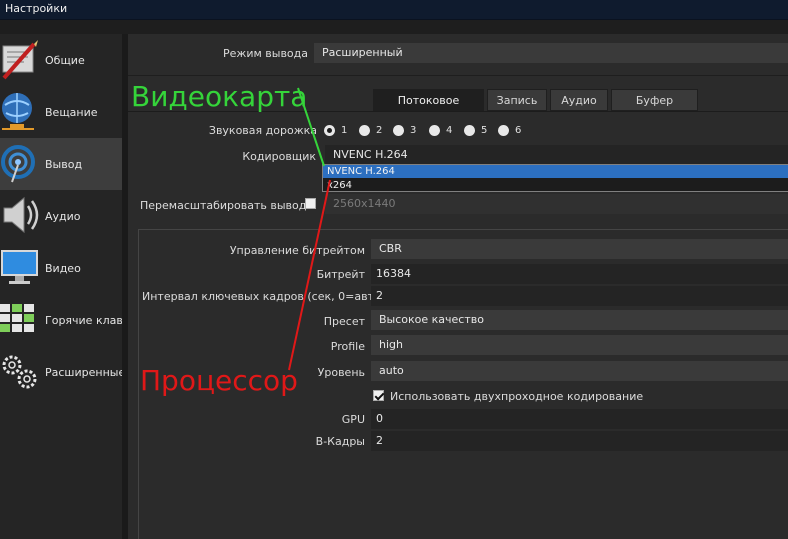 This screenshot has width=788, height=539. What do you see at coordinates (219, 96) in the screenshot?
I see `gpu-annotation-text: Видеокарта` at bounding box center [219, 96].